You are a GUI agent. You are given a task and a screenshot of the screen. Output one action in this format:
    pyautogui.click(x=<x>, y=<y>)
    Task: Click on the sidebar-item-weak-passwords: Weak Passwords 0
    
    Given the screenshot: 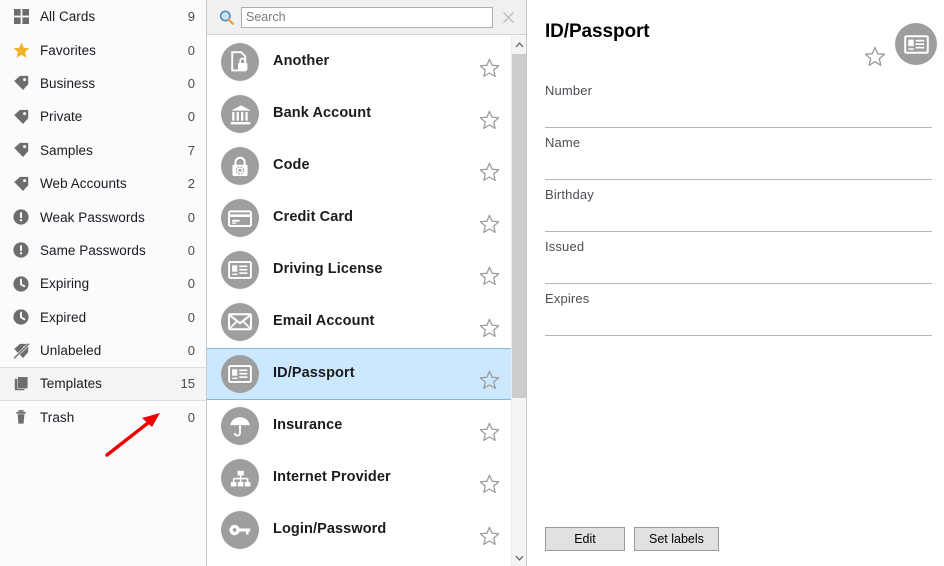 What is the action you would take?
    pyautogui.click(x=103, y=216)
    